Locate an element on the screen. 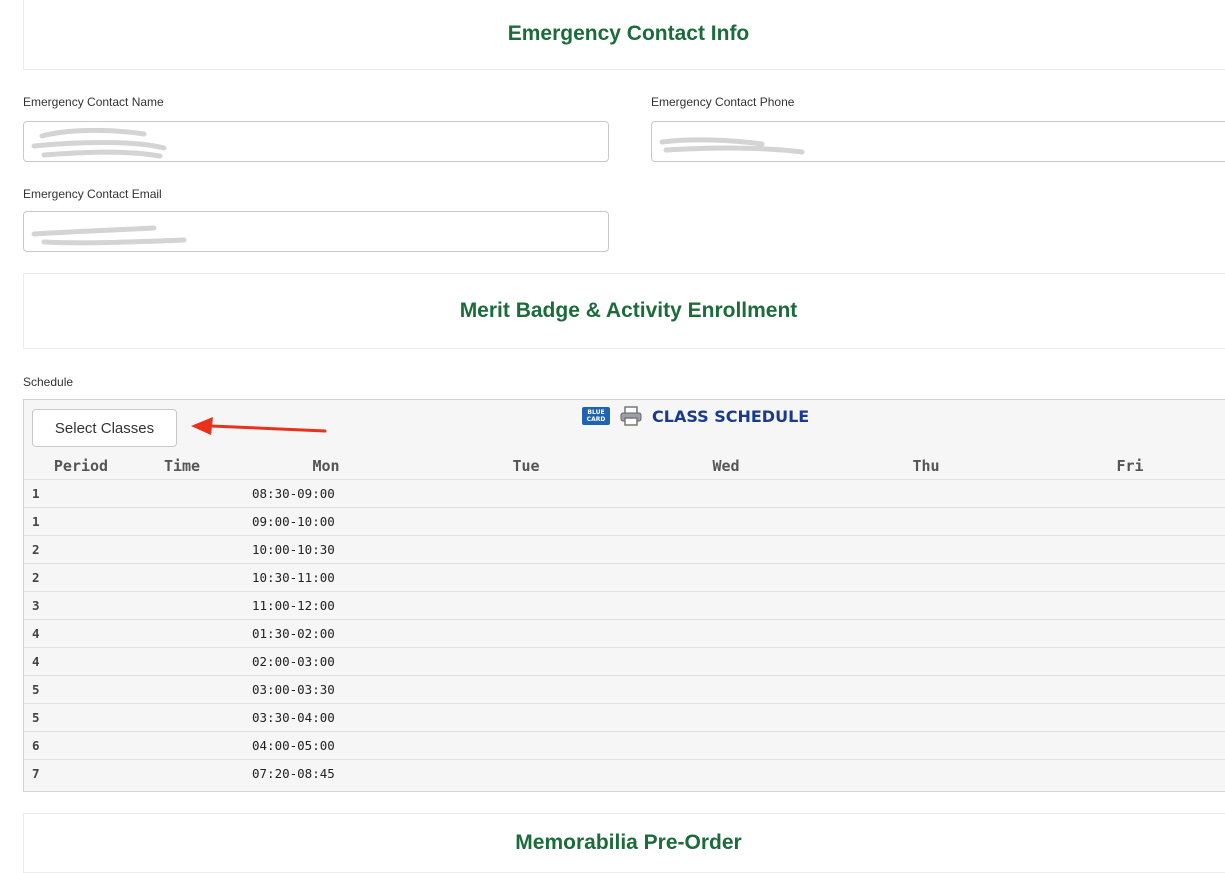 Image resolution: width=1225 pixels, height=873 pixels. table-row: 3 11:00-12:00 is located at coordinates (624, 605).